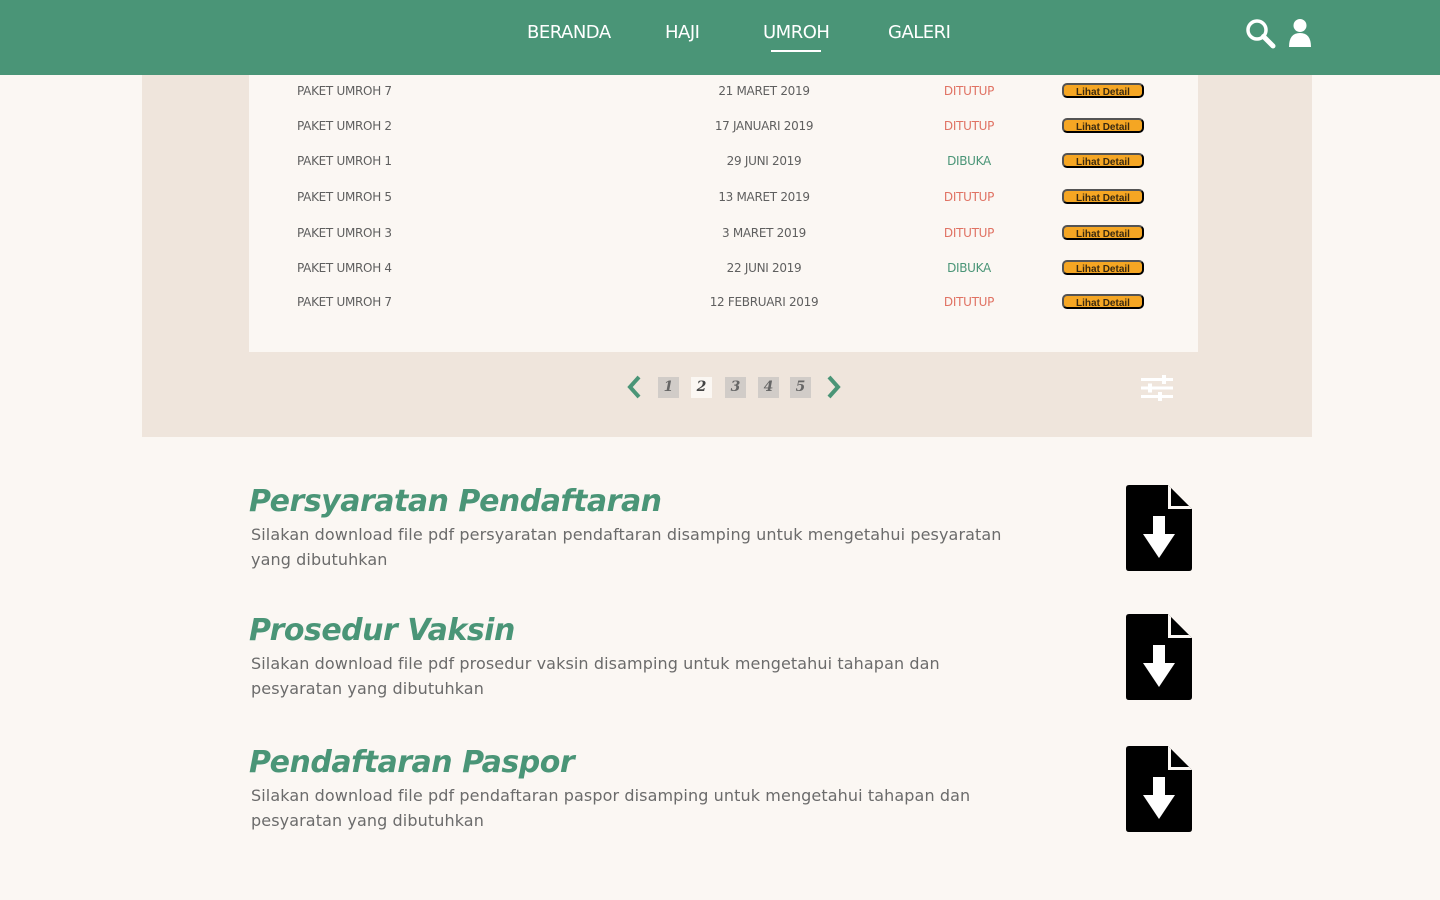 The height and width of the screenshot is (900, 1440). Describe the element at coordinates (764, 161) in the screenshot. I see `package-date: 29 JUNI 2019` at that location.